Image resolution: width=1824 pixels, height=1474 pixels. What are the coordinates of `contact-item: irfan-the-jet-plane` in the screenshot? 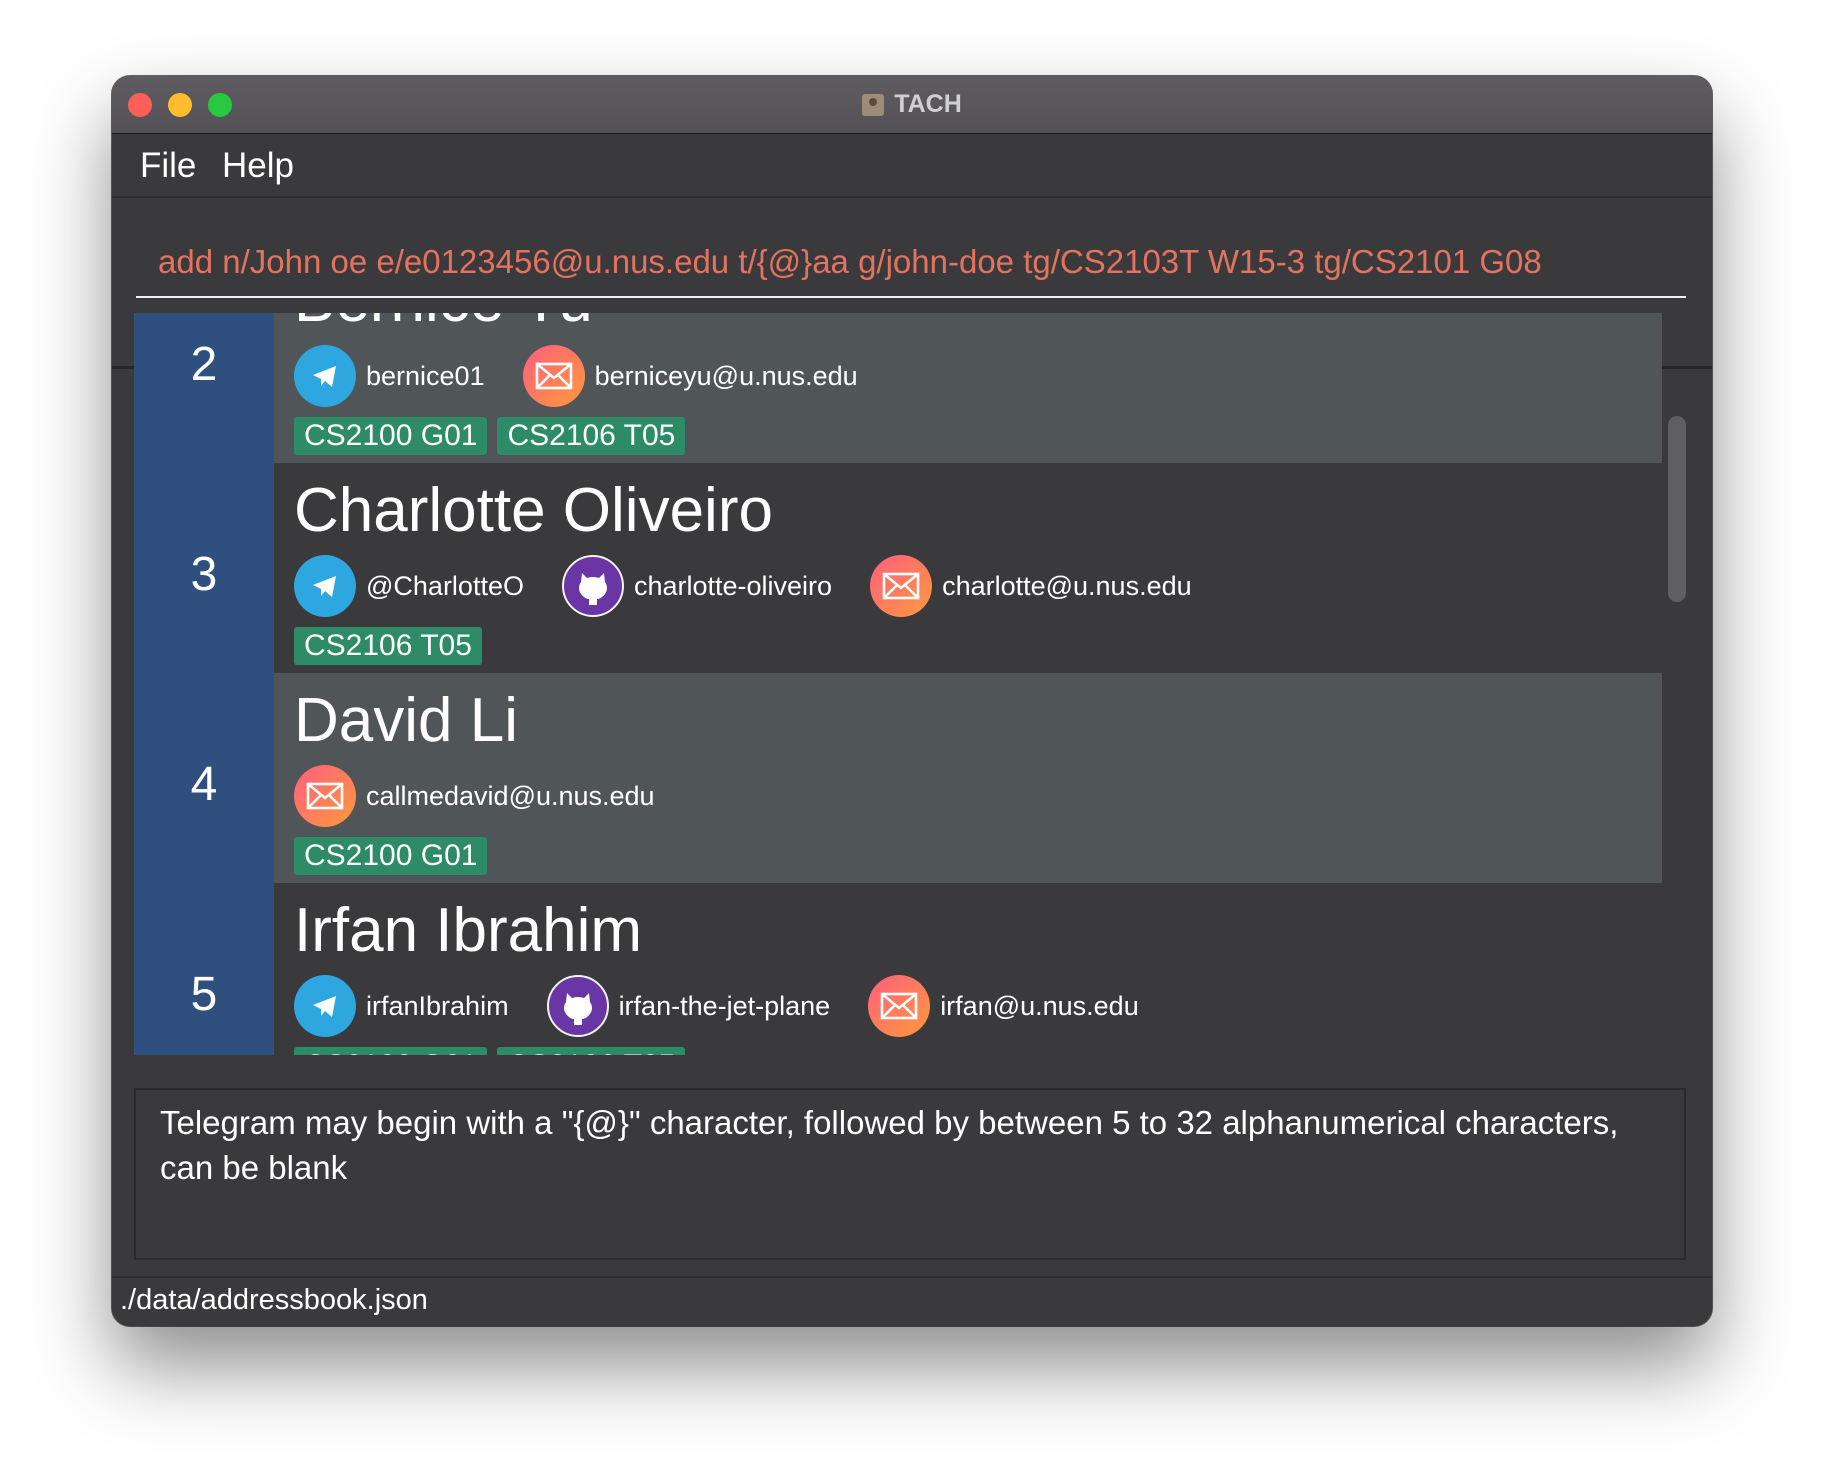 It's located at (688, 1006).